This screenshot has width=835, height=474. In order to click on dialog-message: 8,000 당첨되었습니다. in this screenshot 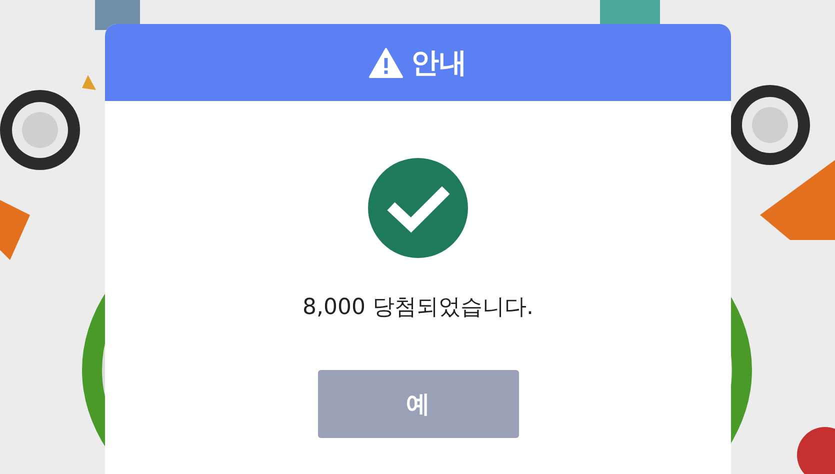, I will do `click(418, 308)`.